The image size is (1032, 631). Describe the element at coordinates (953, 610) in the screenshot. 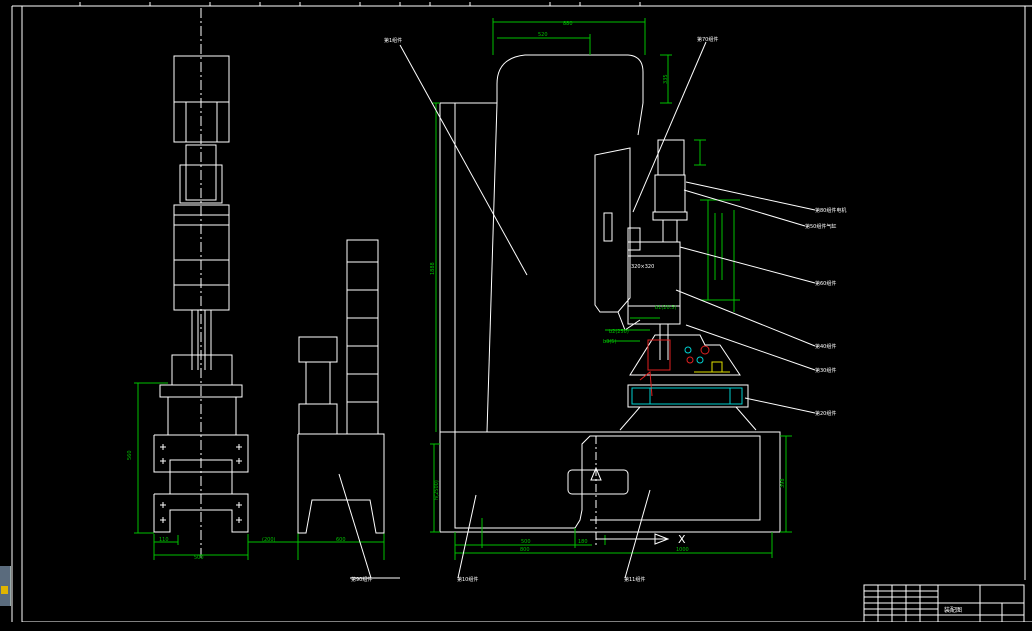

I see `title-block-label: 装配图` at that location.